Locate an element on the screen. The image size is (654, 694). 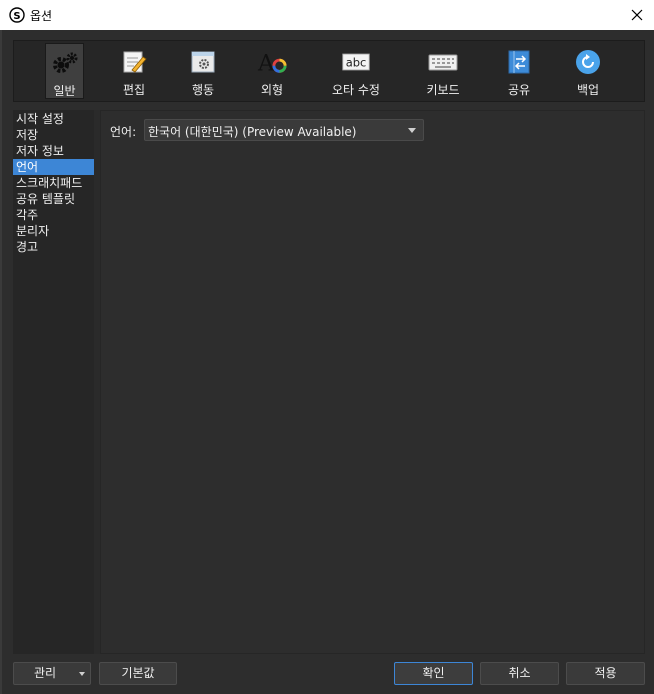
tab-general: 일반 is located at coordinates (64, 71).